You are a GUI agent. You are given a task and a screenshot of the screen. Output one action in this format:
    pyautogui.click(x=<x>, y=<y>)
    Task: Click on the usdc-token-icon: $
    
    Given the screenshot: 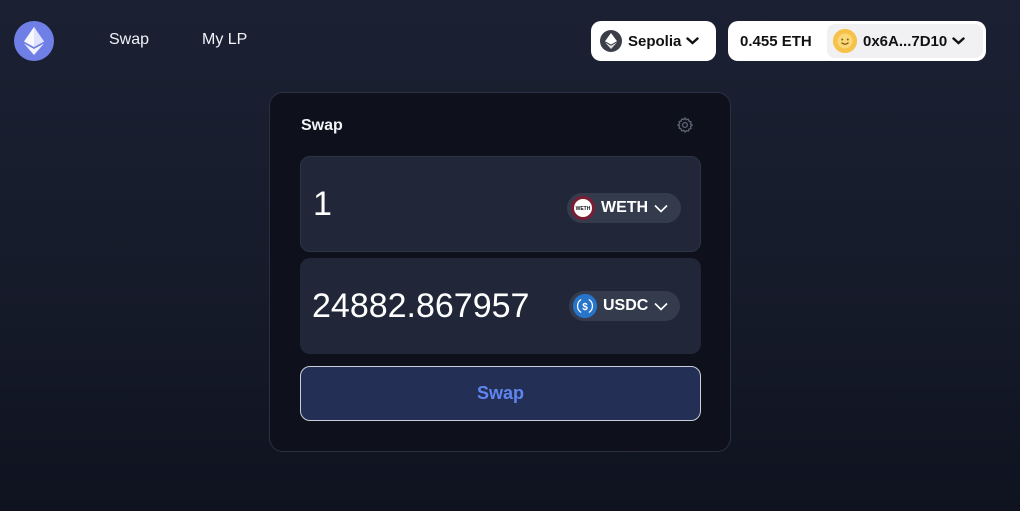 What is the action you would take?
    pyautogui.click(x=585, y=306)
    